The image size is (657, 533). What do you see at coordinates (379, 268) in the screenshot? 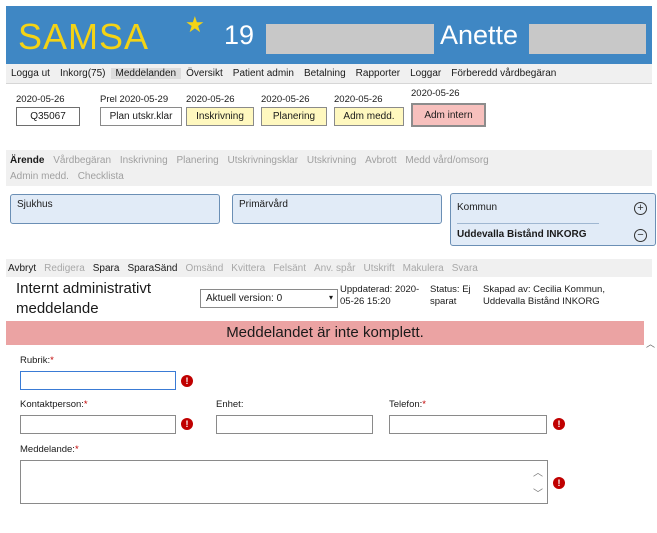
I see `utskrift-button: Utskrift` at bounding box center [379, 268].